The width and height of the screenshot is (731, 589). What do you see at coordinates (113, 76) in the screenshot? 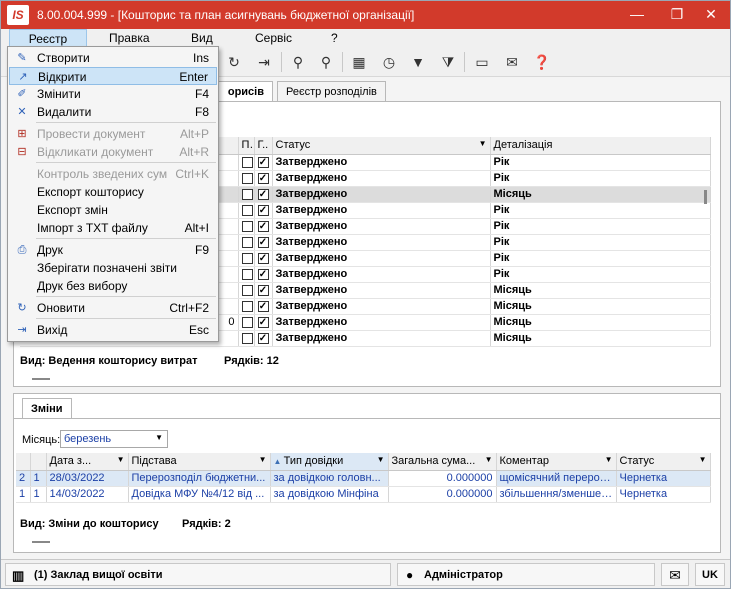
I see `menu-item-2: ↗ Відкрити Enter` at bounding box center [113, 76].